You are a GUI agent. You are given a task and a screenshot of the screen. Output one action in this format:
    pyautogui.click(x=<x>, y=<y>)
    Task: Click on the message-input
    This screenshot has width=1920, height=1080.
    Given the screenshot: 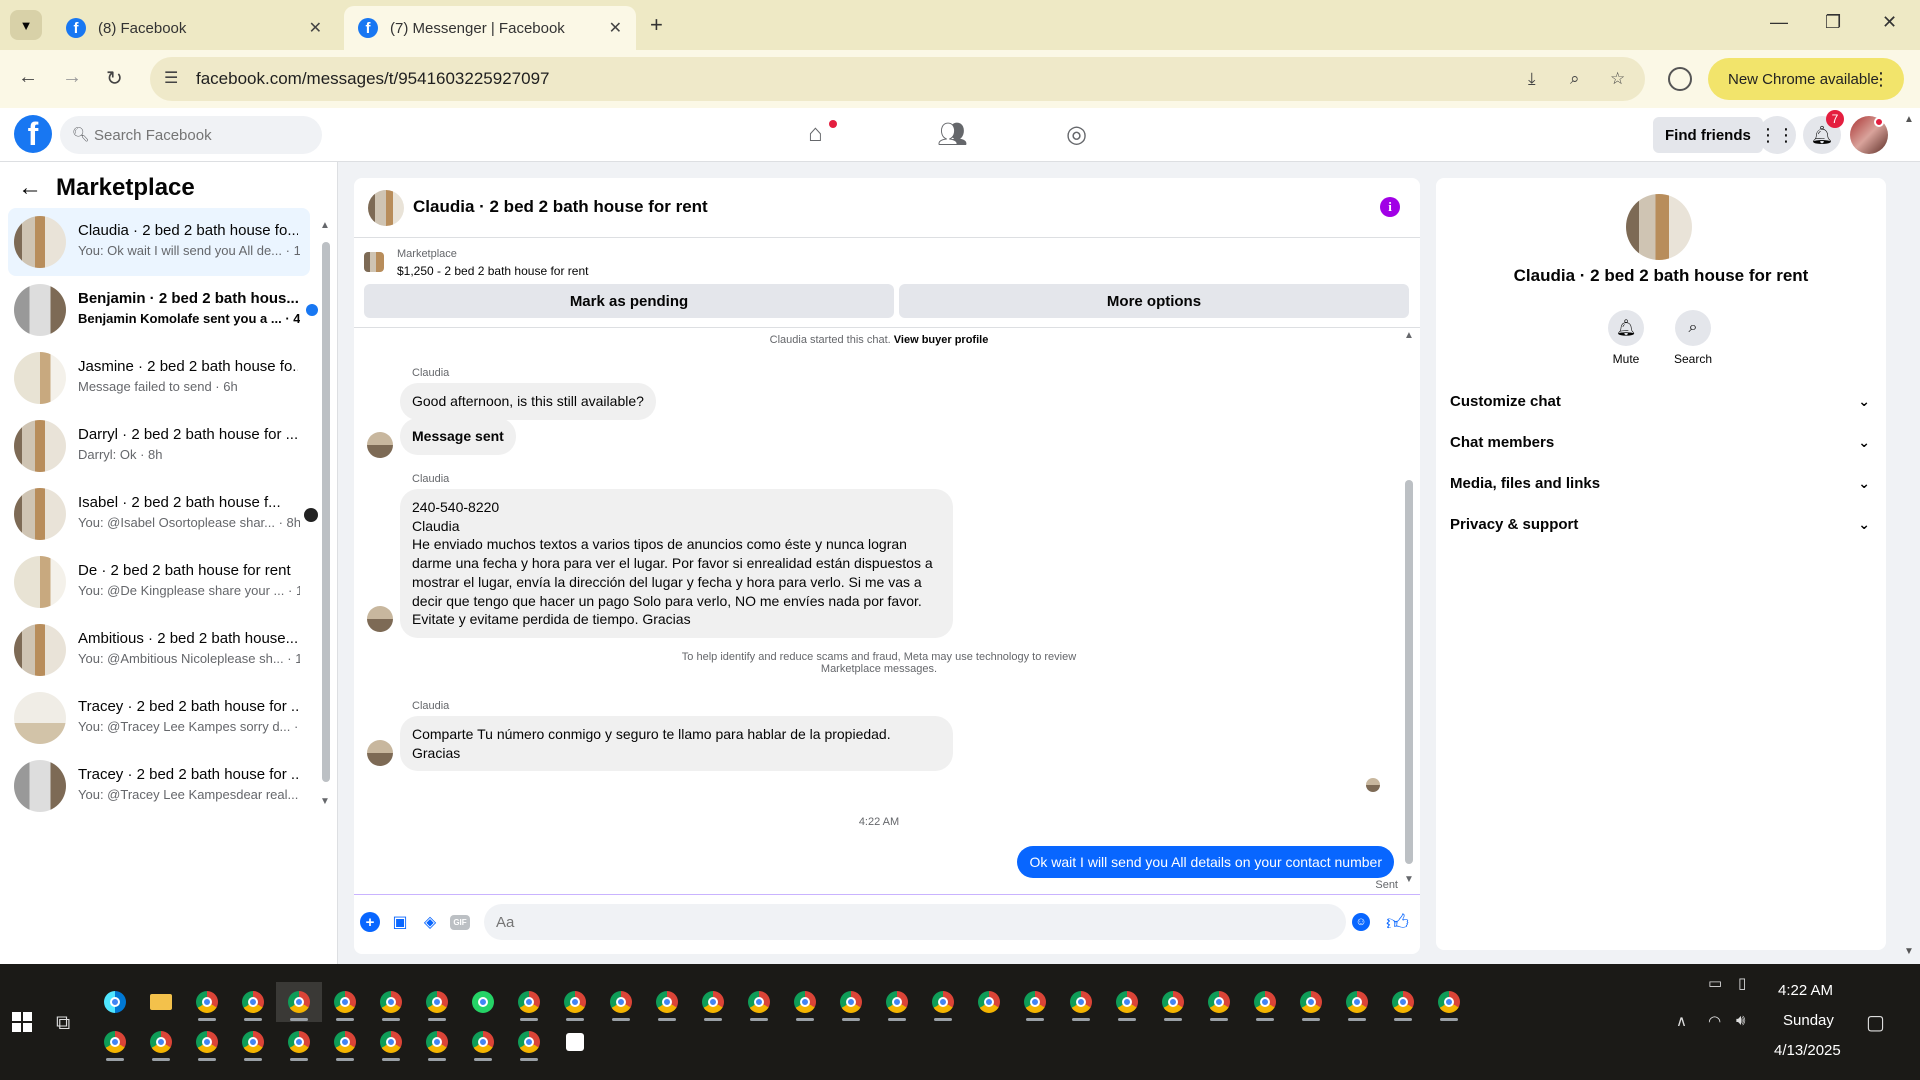 What is the action you would take?
    pyautogui.click(x=915, y=922)
    